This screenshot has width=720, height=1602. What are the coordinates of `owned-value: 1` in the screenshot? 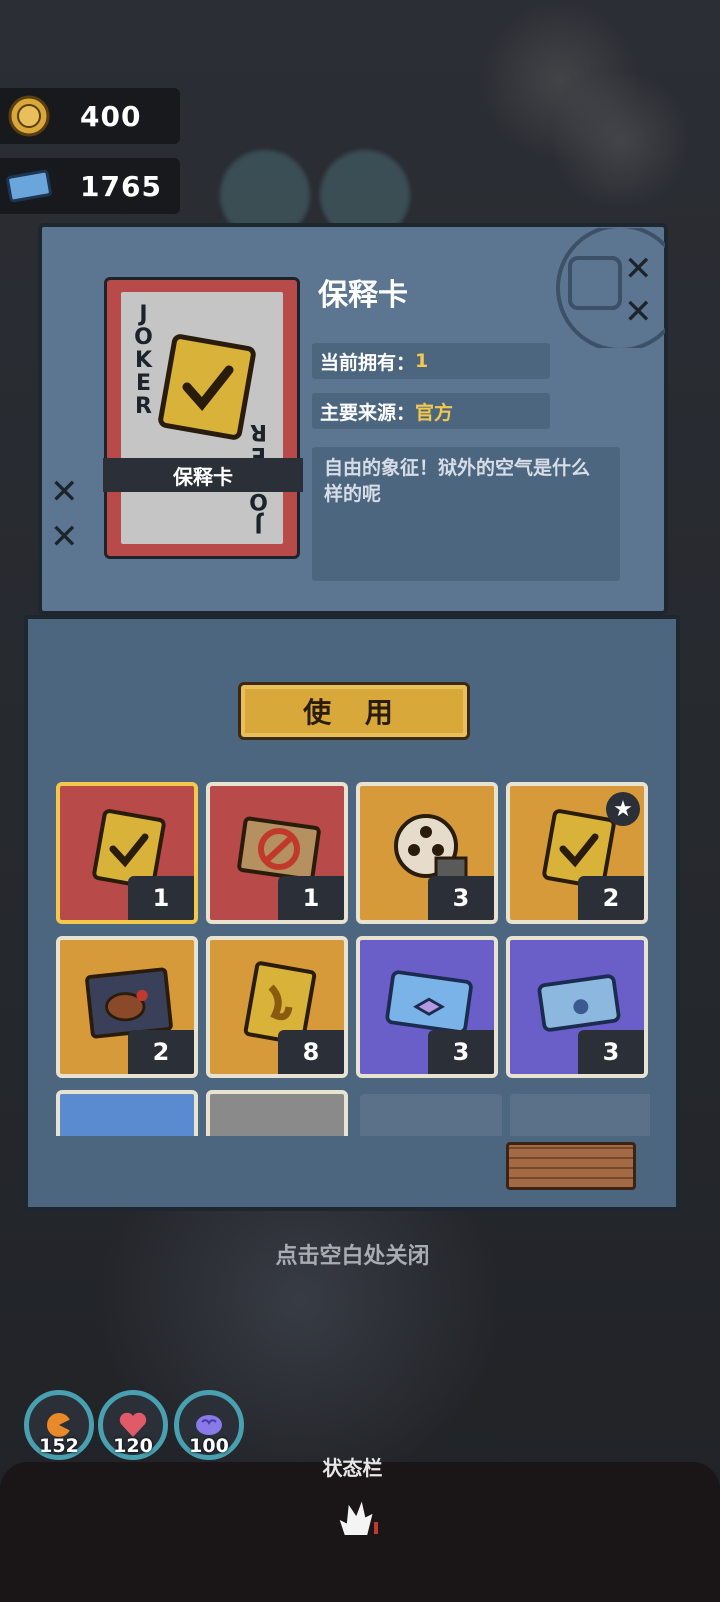 It's located at (422, 361).